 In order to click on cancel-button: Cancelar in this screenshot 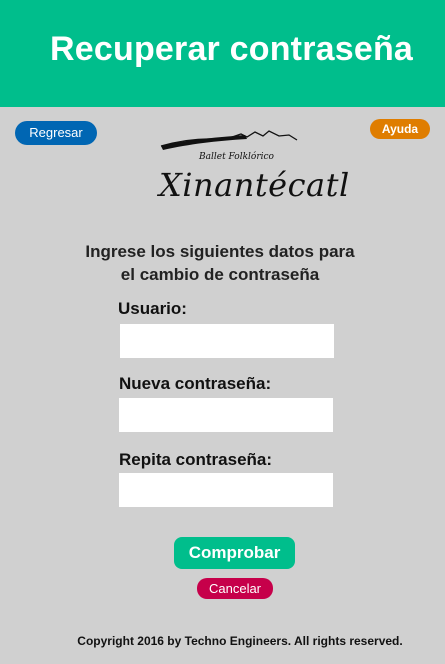, I will do `click(235, 588)`.